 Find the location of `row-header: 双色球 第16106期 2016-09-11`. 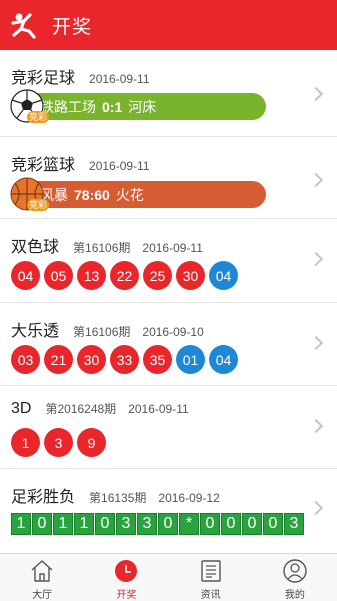

row-header: 双色球 第16106期 2016-09-11 is located at coordinates (107, 245).